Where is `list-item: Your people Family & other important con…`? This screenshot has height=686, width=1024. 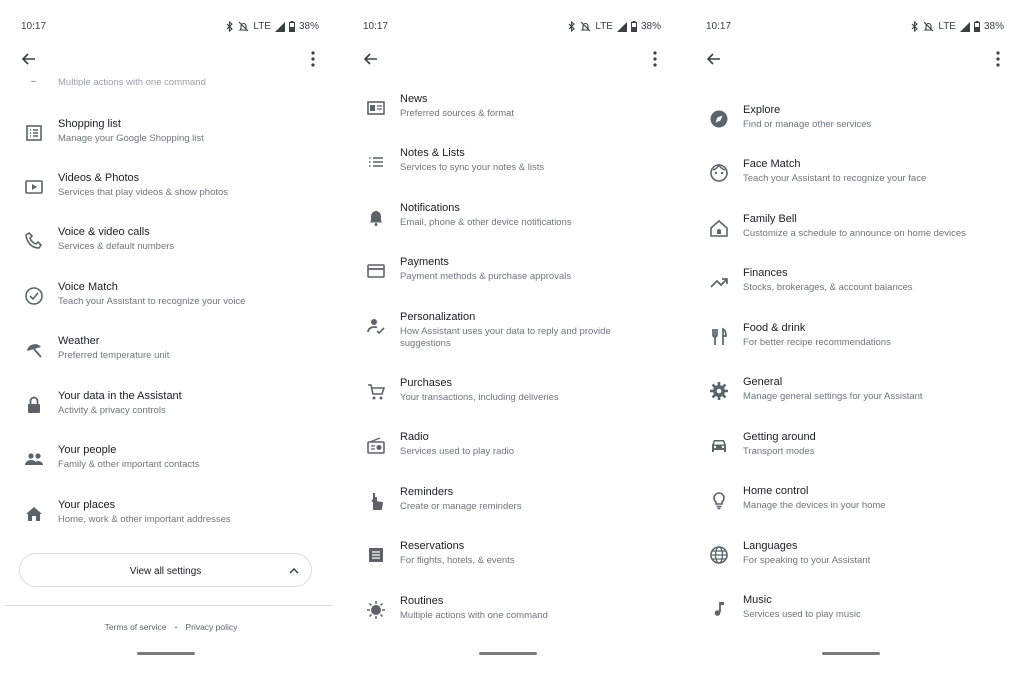
list-item: Your people Family & other important con… is located at coordinates (171, 462).